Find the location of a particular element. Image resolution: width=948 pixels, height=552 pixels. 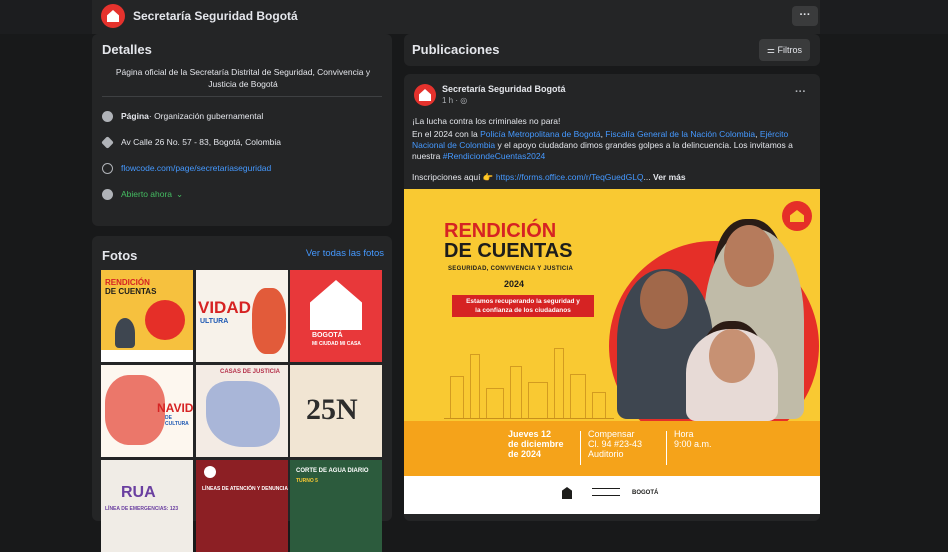

ribbon-text: Estamos recuperando la seguridad y is located at coordinates (523, 301).